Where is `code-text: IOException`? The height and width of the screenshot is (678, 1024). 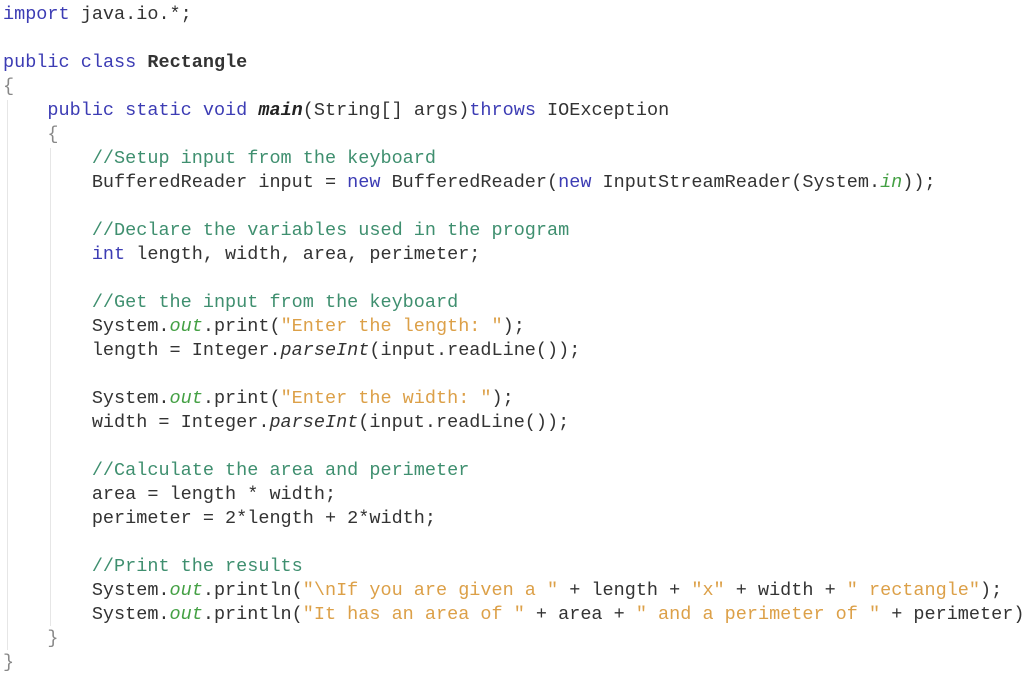
code-text: IOException is located at coordinates (602, 110).